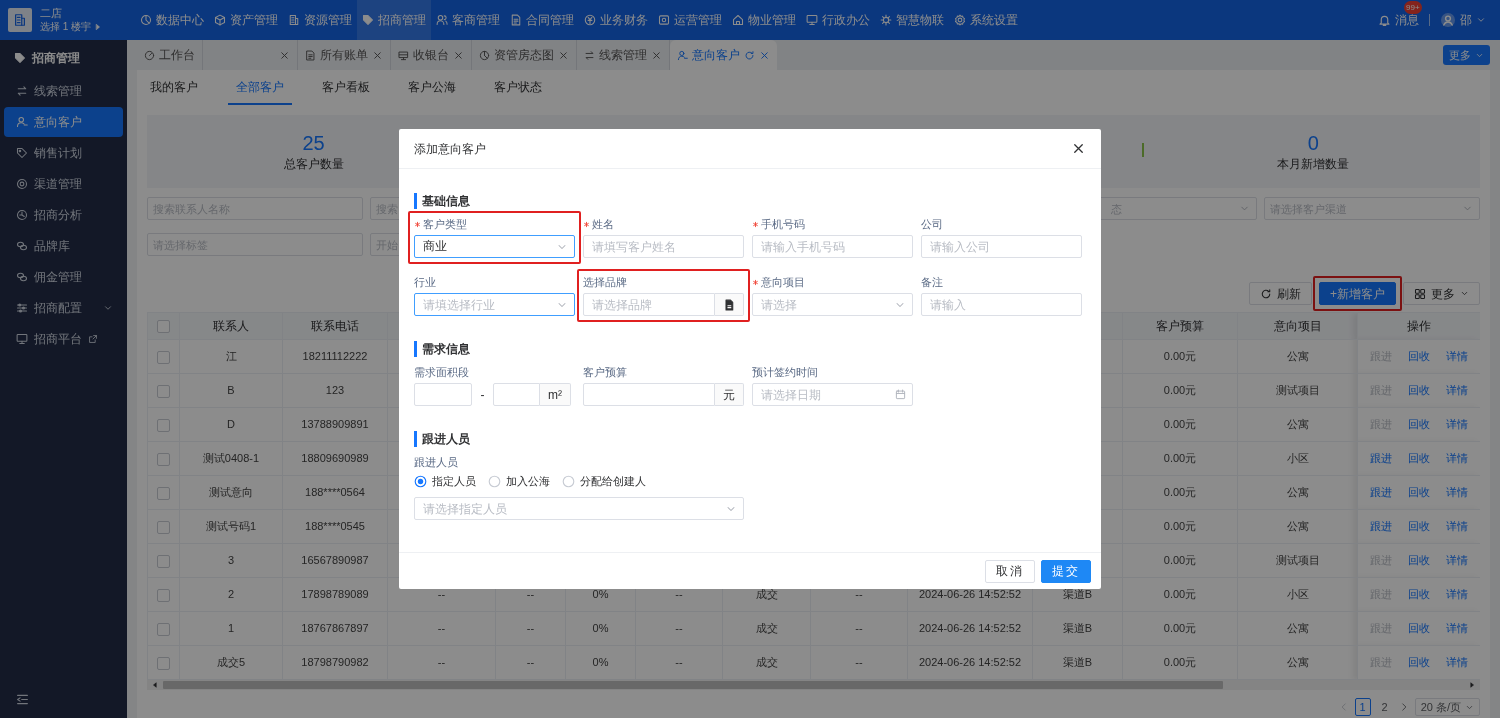  I want to click on section-title: 基础信息, so click(442, 201).